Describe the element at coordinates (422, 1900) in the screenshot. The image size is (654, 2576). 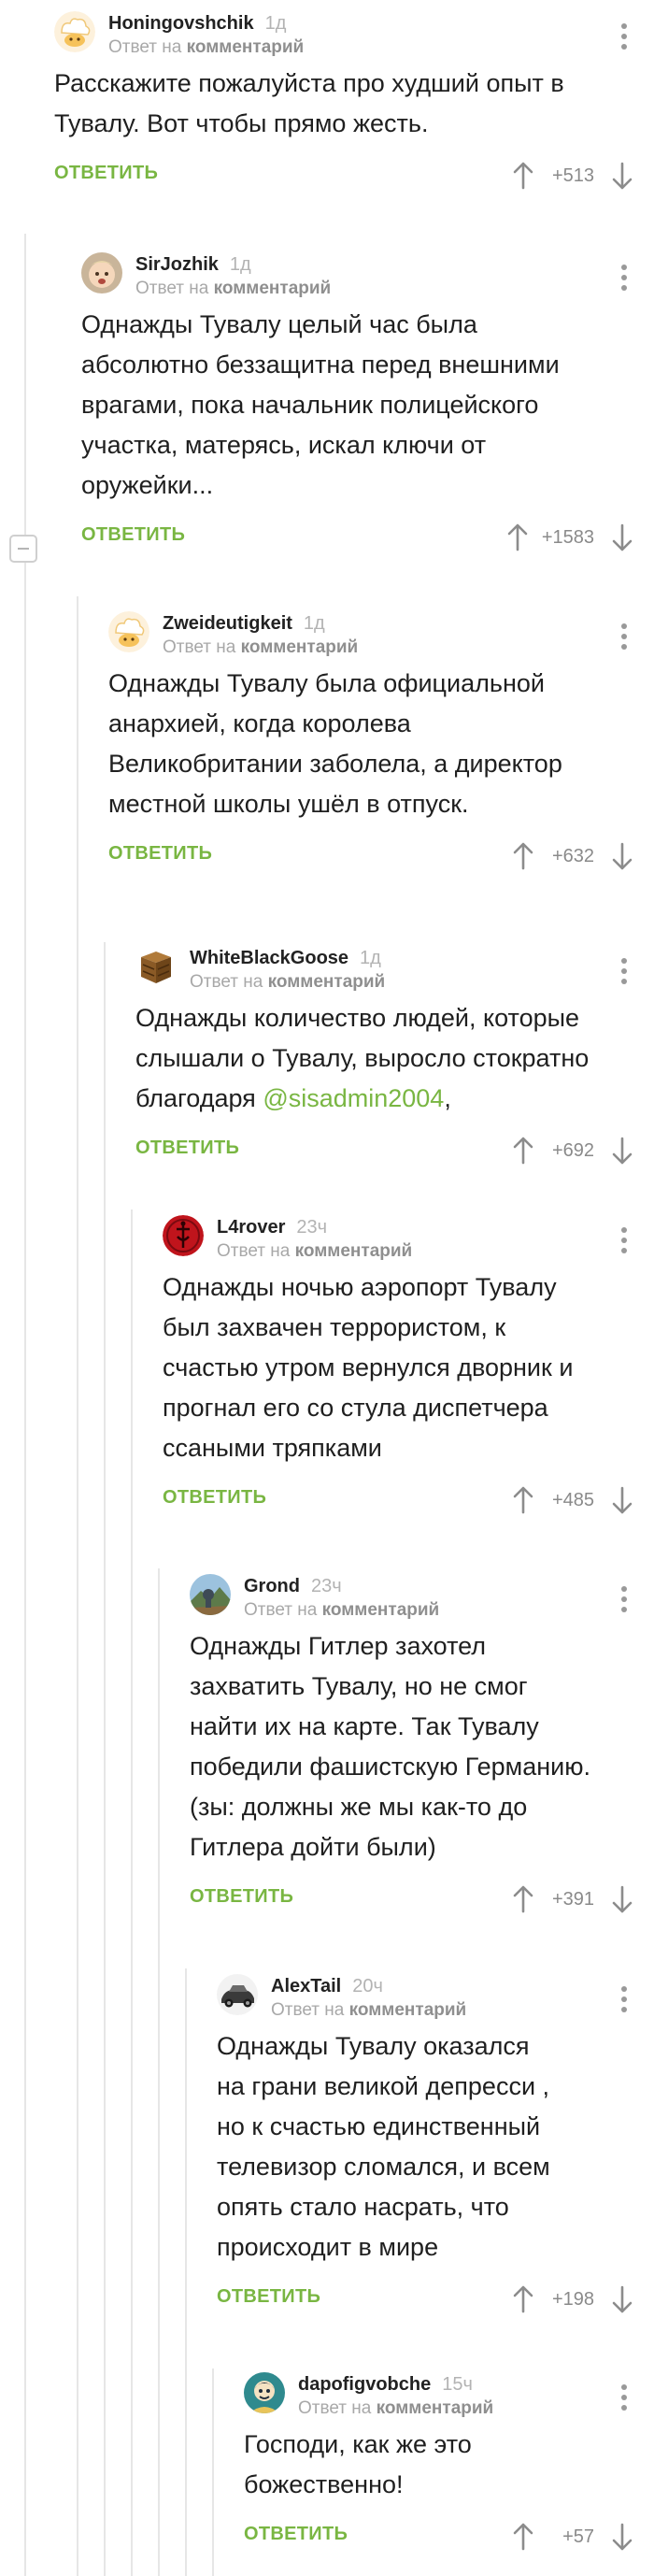
I see `comment-actions: ОТВЕТИТЬ +391` at that location.